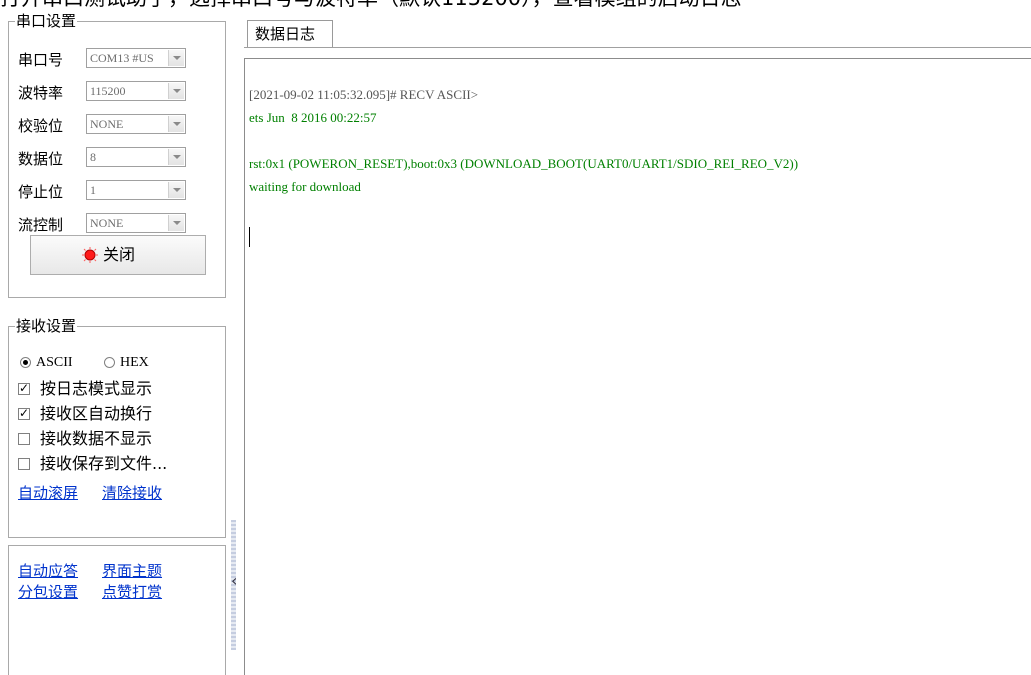 This screenshot has width=1031, height=675. What do you see at coordinates (136, 190) in the screenshot?
I see `stopbits-select: 1` at bounding box center [136, 190].